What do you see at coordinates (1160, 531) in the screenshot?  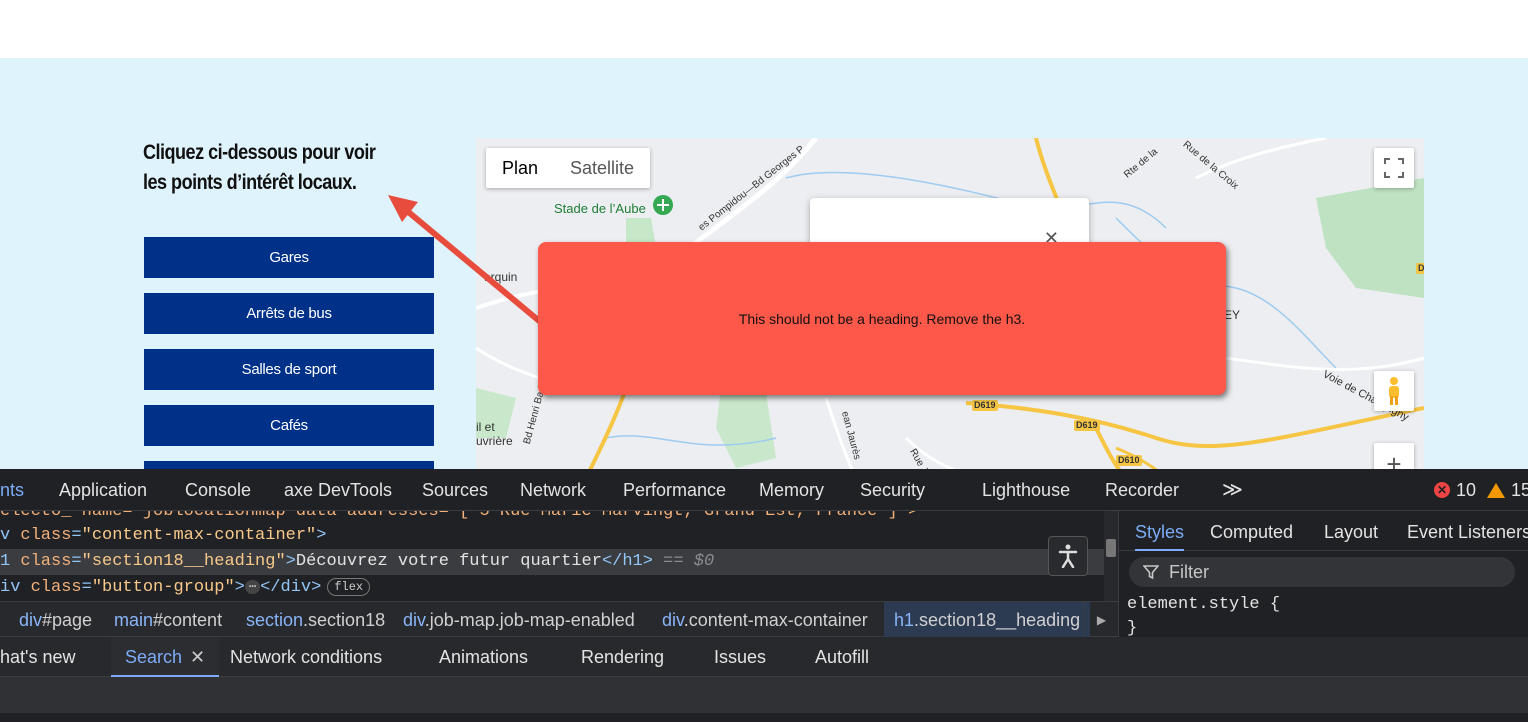 I see `tab-styles: Styles` at bounding box center [1160, 531].